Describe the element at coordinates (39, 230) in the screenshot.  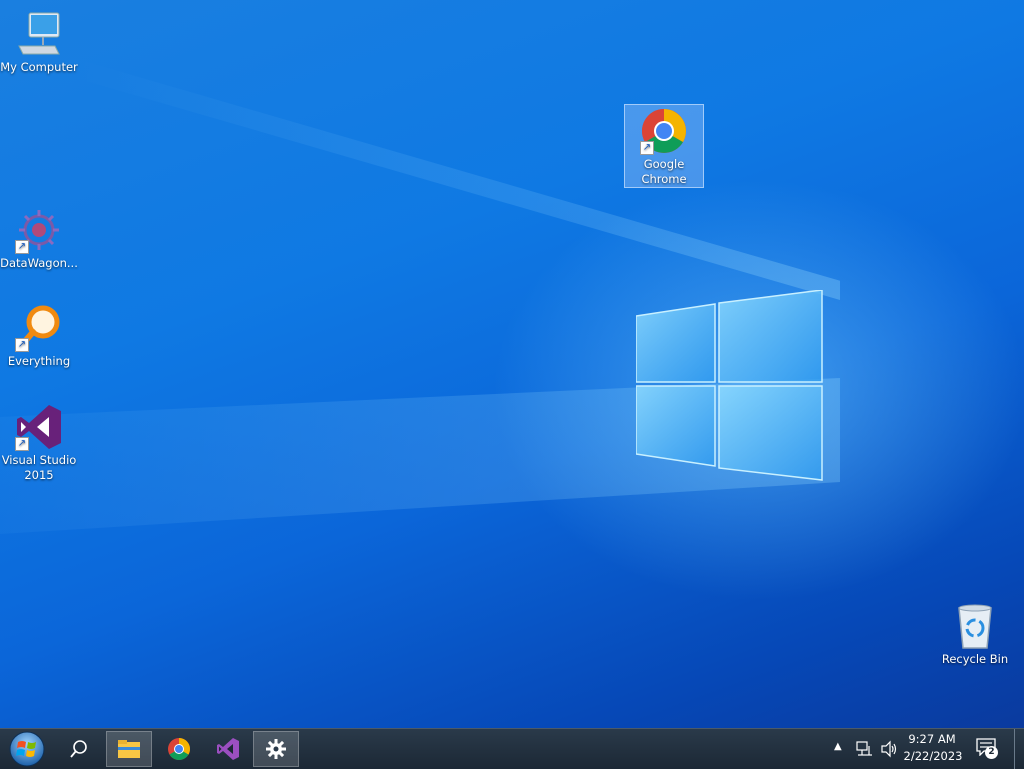
I see `datawagon-icon: ↗` at that location.